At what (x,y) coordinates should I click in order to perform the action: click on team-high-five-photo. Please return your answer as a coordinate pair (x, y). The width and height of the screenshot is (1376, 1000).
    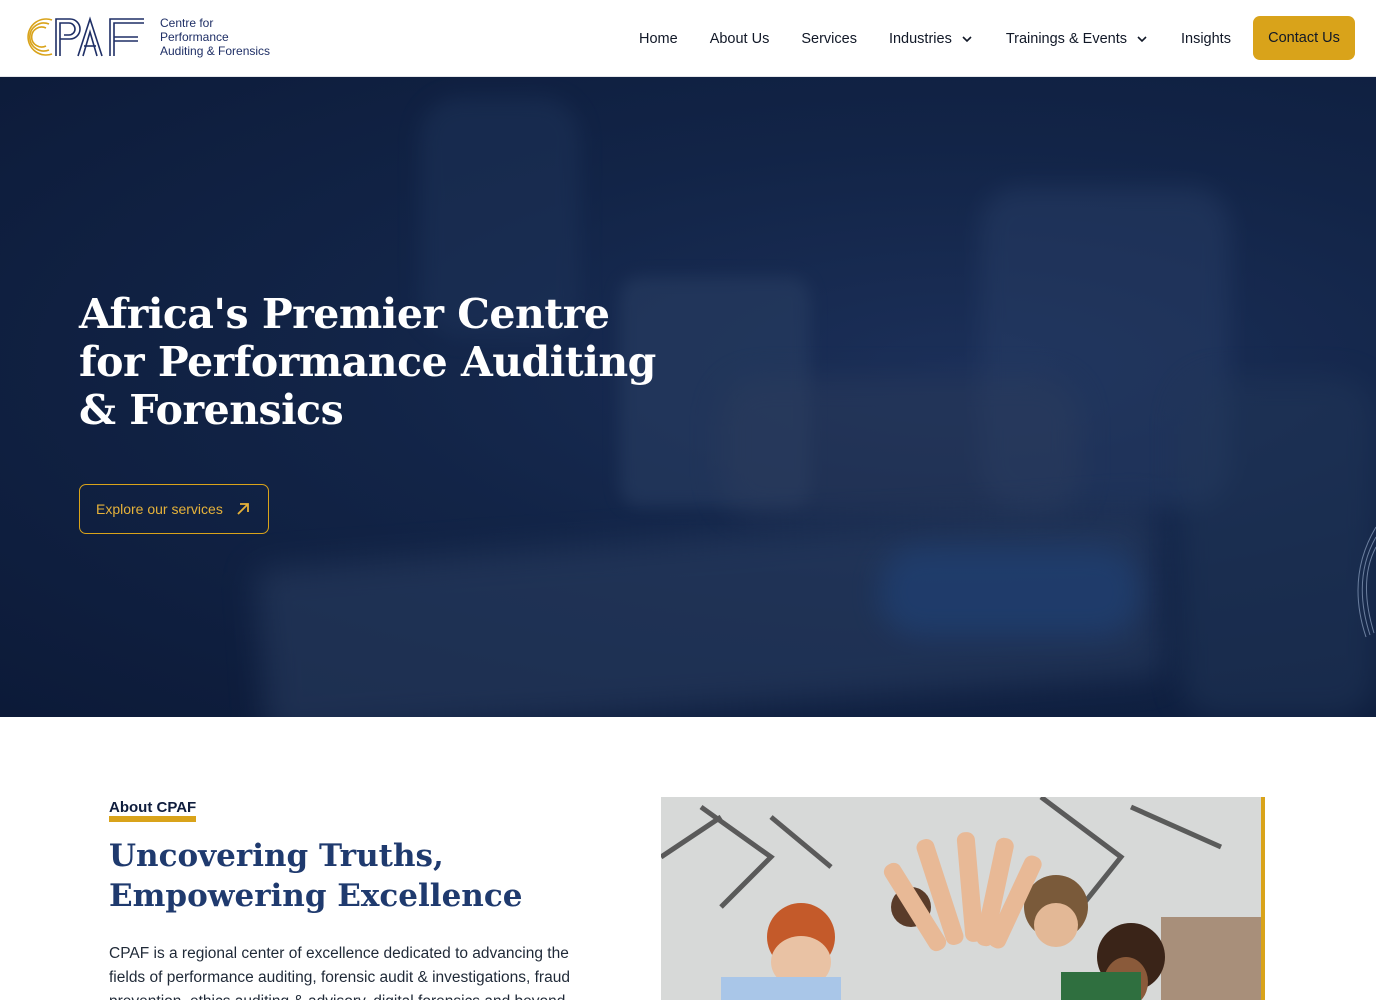
    Looking at the image, I should click on (961, 898).